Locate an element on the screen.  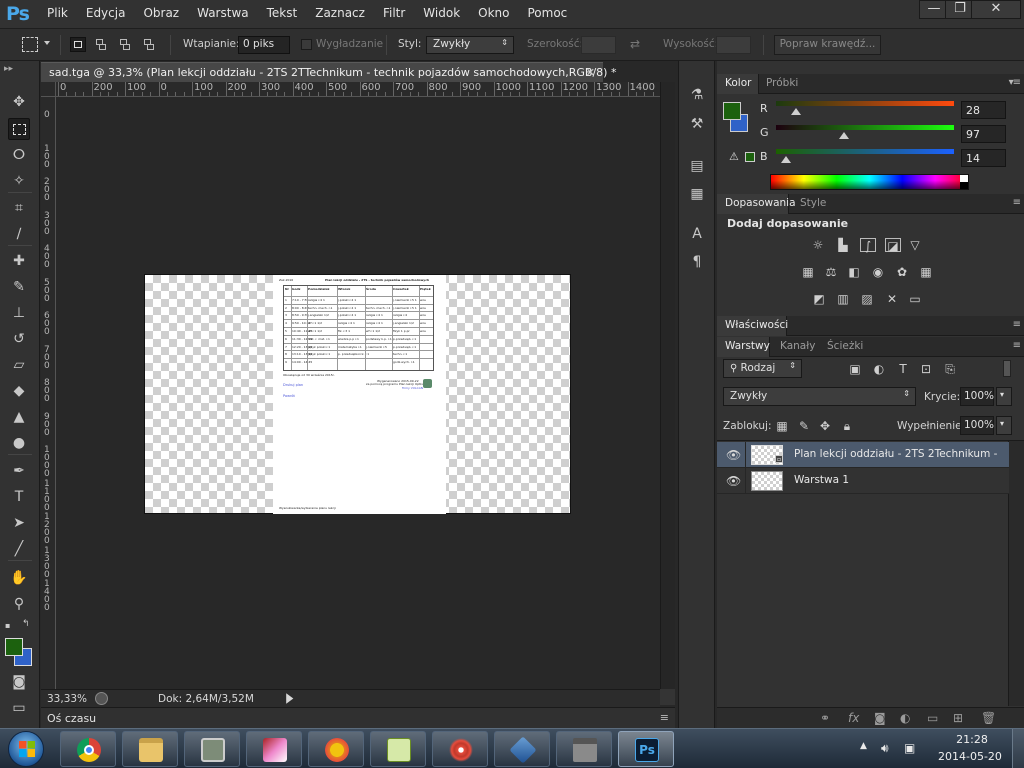
eyedropper-icon: ∕ is located at coordinates (19, 234).